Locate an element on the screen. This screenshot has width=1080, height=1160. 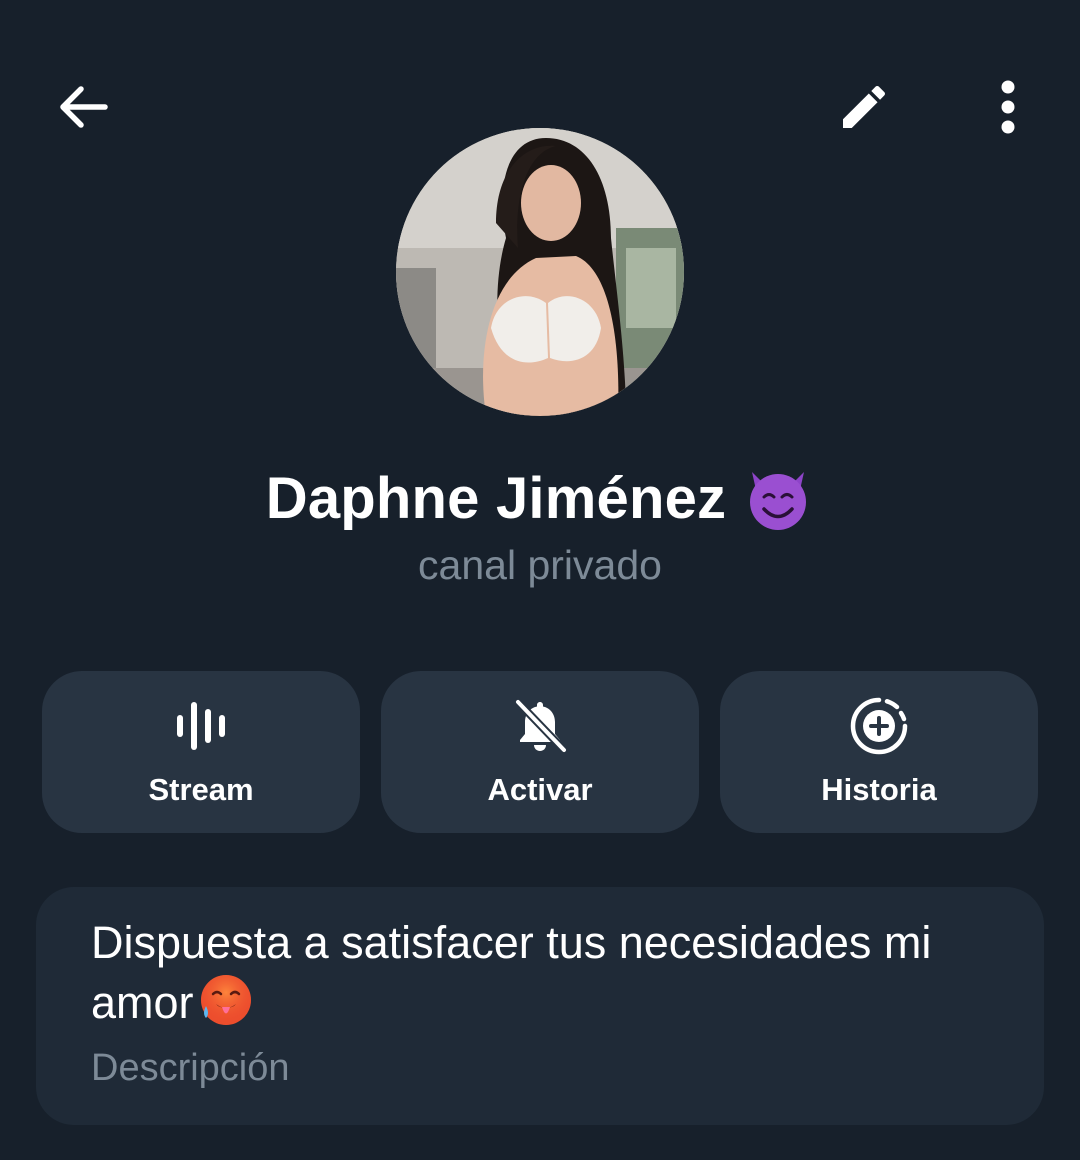
story-button: Historia is located at coordinates (879, 752).